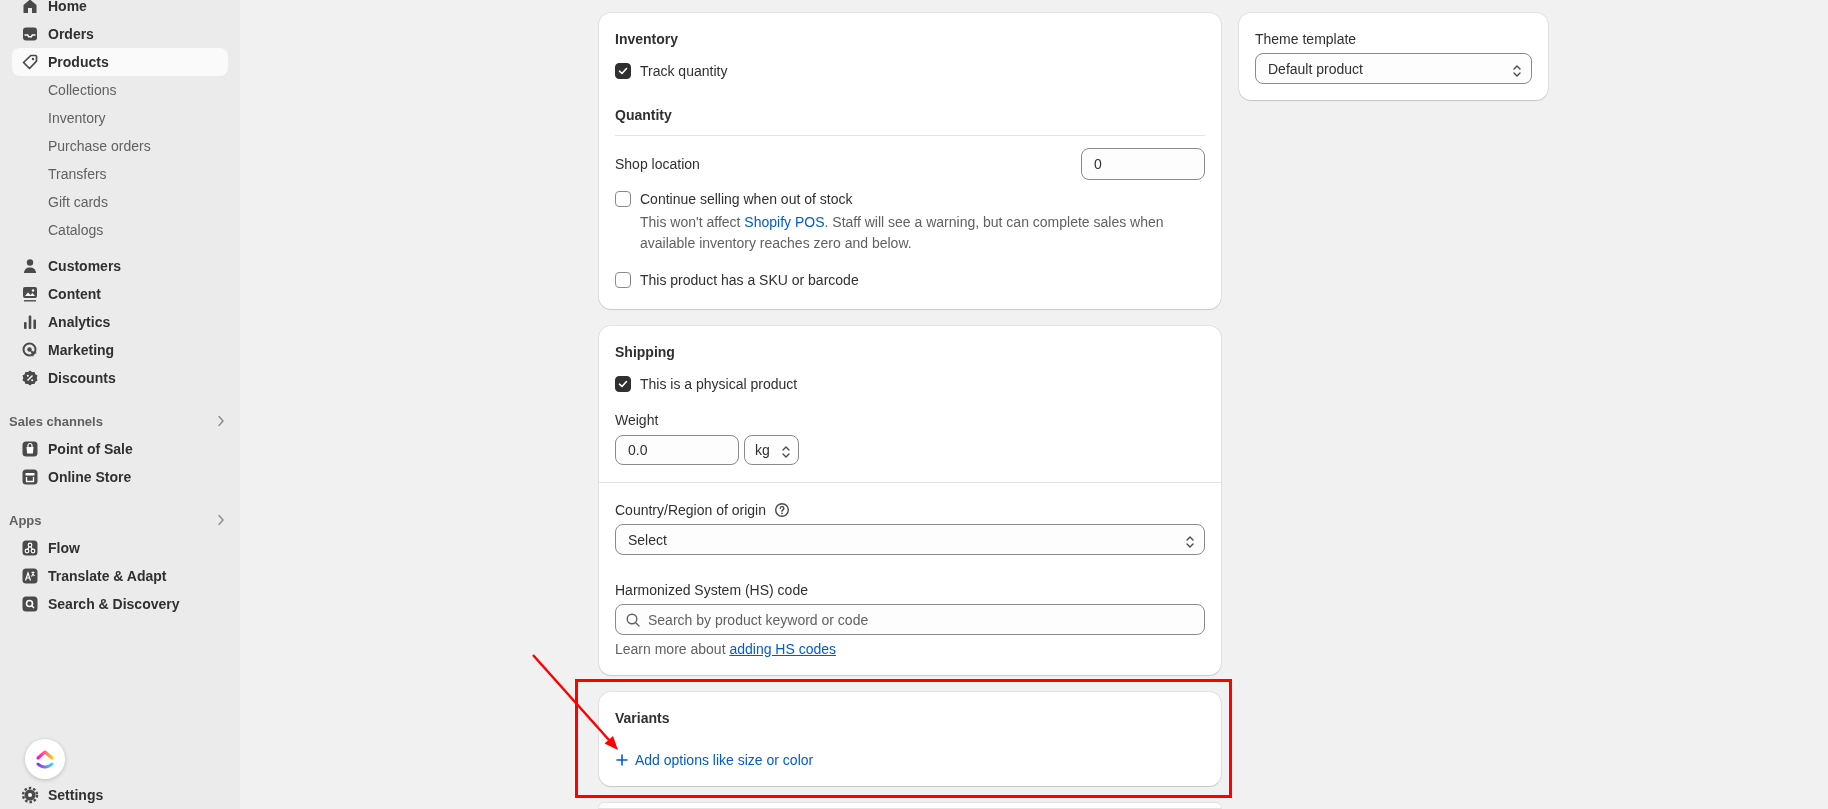 The height and width of the screenshot is (809, 1828). Describe the element at coordinates (120, 230) in the screenshot. I see `nav-subitem: Catalogs` at that location.